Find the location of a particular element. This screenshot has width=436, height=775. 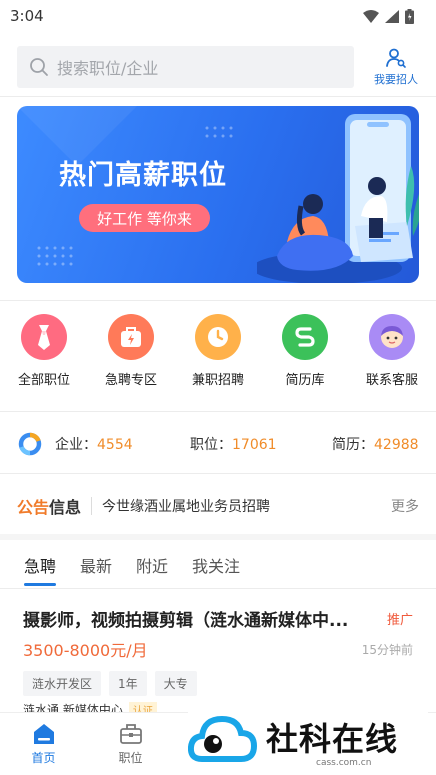

service-avatar-icon is located at coordinates (392, 337).